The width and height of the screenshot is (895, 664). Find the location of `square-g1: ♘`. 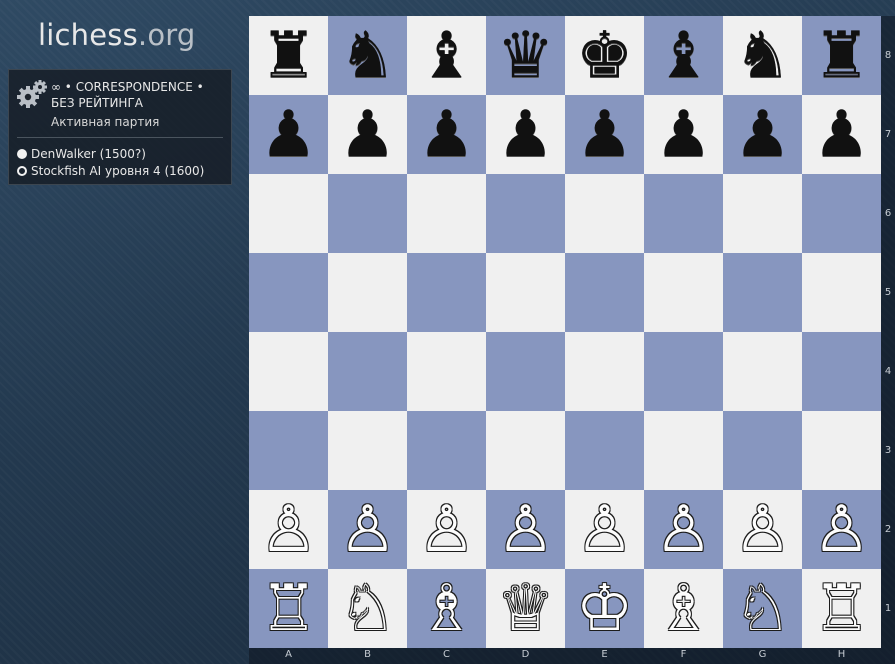

square-g1: ♘ is located at coordinates (762, 608).